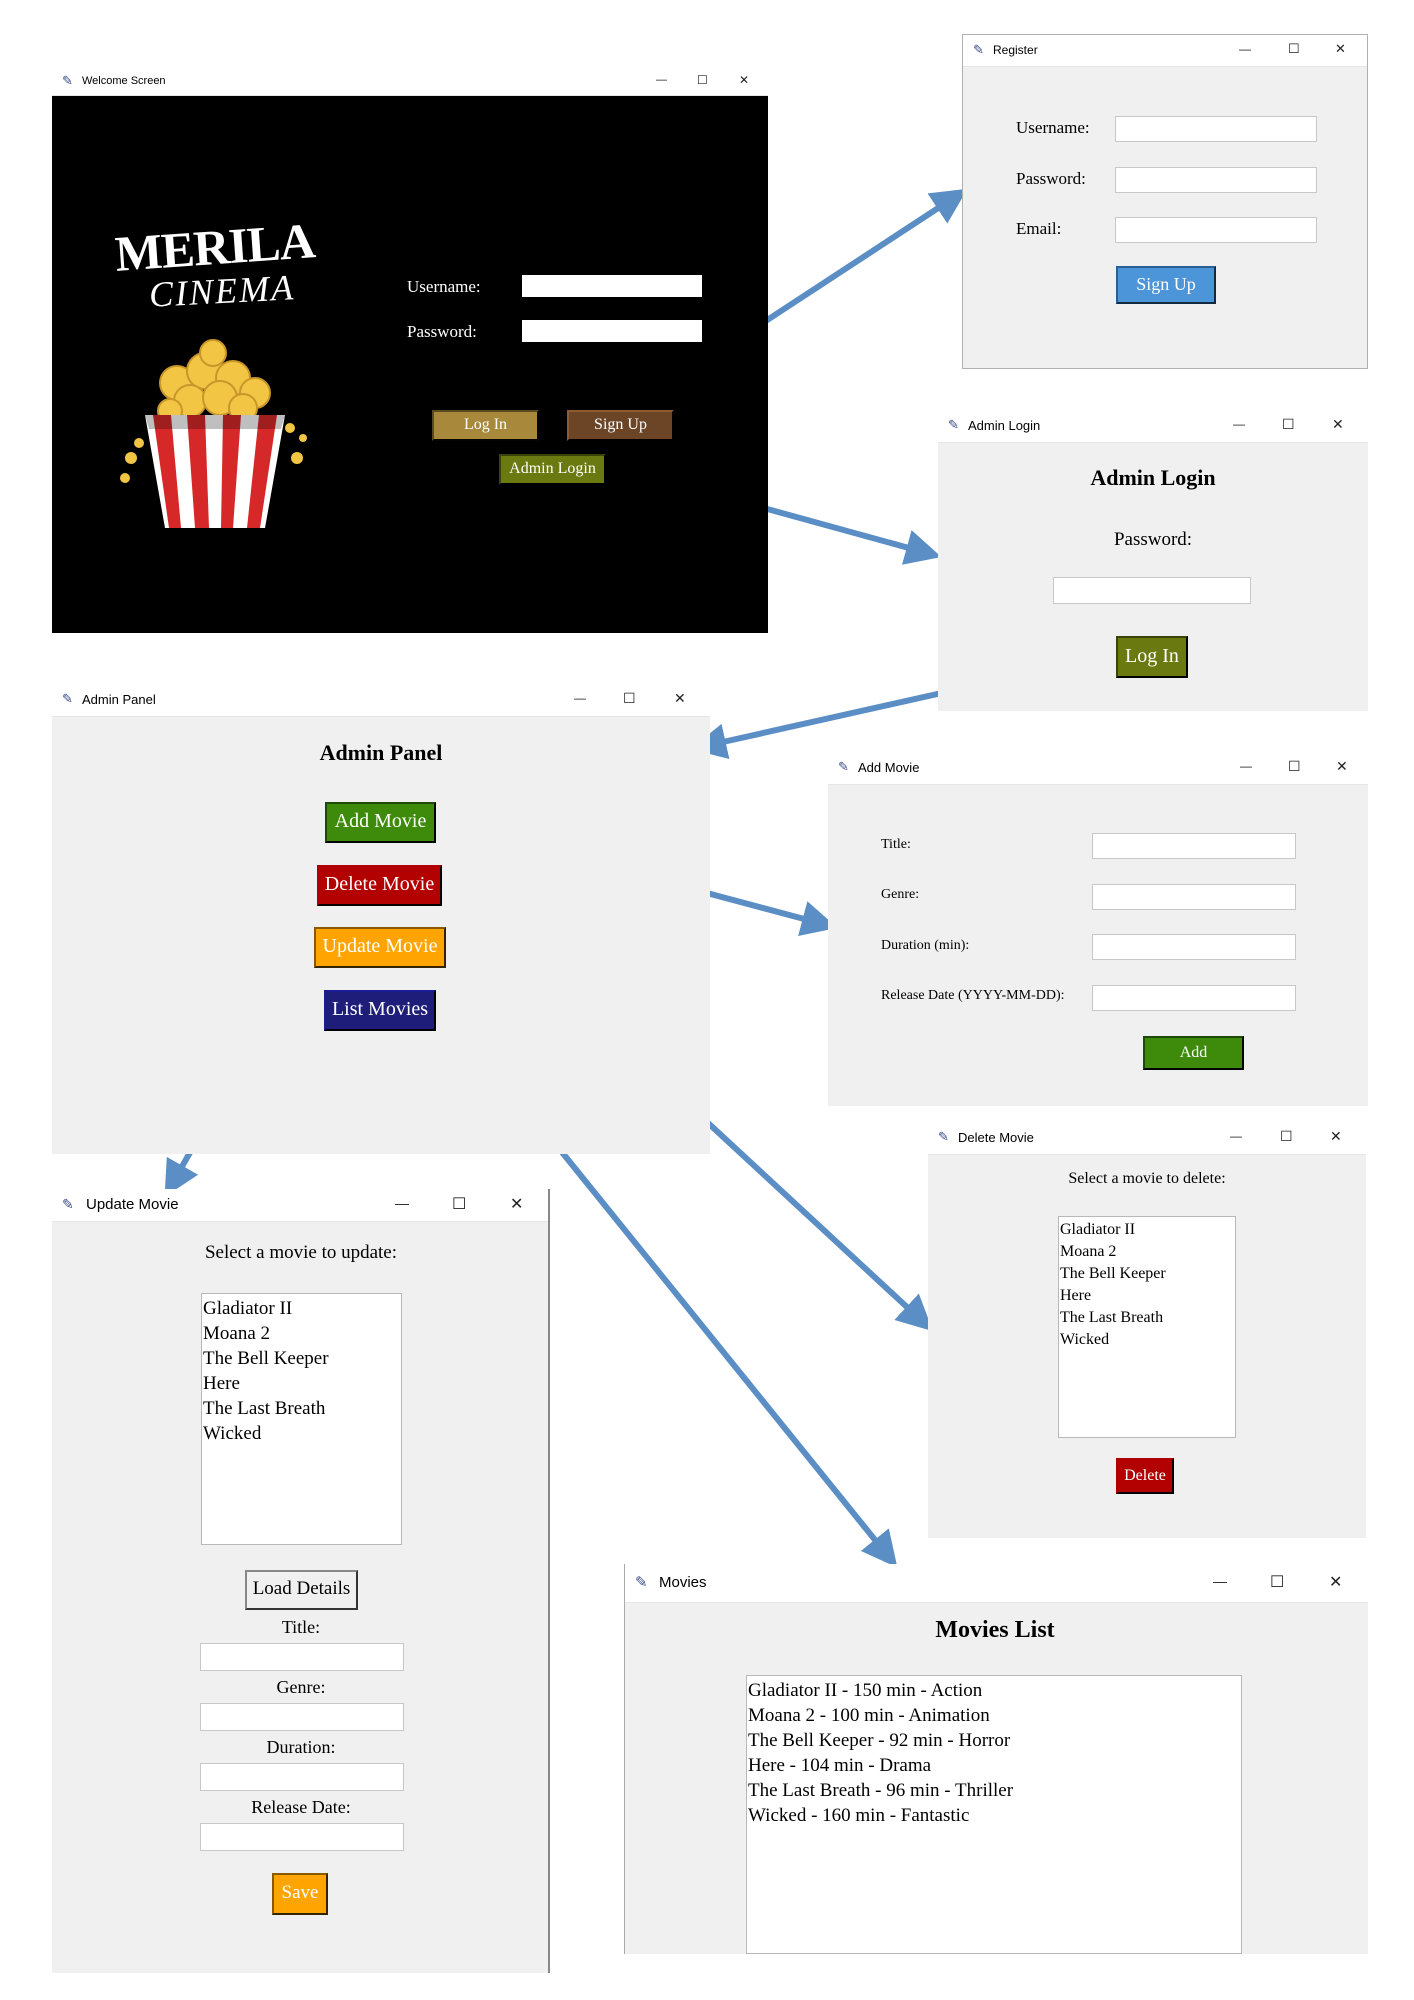 The height and width of the screenshot is (2000, 1414). I want to click on save-button: Save, so click(300, 1894).